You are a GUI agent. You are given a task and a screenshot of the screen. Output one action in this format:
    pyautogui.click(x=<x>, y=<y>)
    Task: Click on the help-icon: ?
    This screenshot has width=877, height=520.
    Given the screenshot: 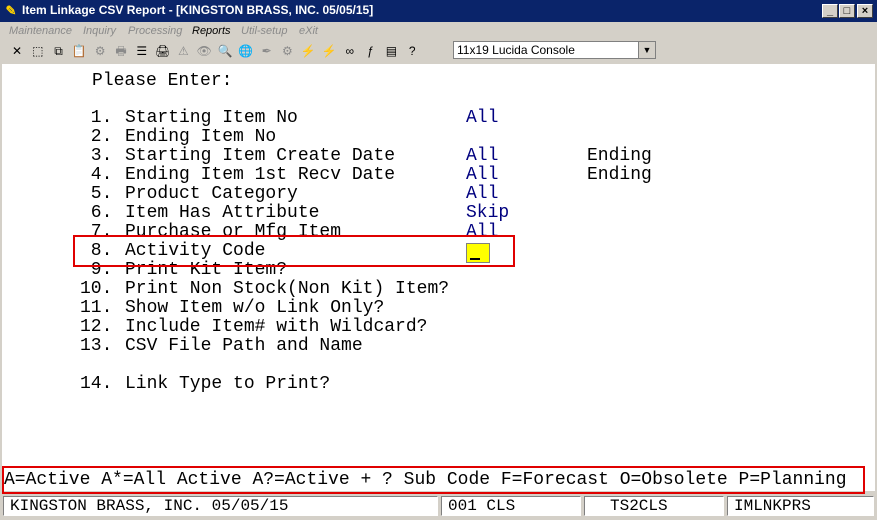 What is the action you would take?
    pyautogui.click(x=412, y=51)
    